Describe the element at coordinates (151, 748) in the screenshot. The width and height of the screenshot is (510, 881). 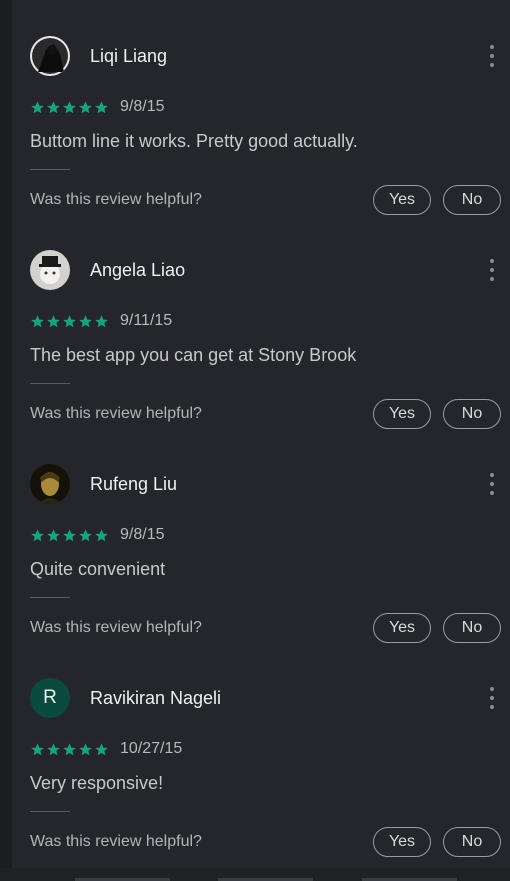
I see `review-date: 10/27/15` at that location.